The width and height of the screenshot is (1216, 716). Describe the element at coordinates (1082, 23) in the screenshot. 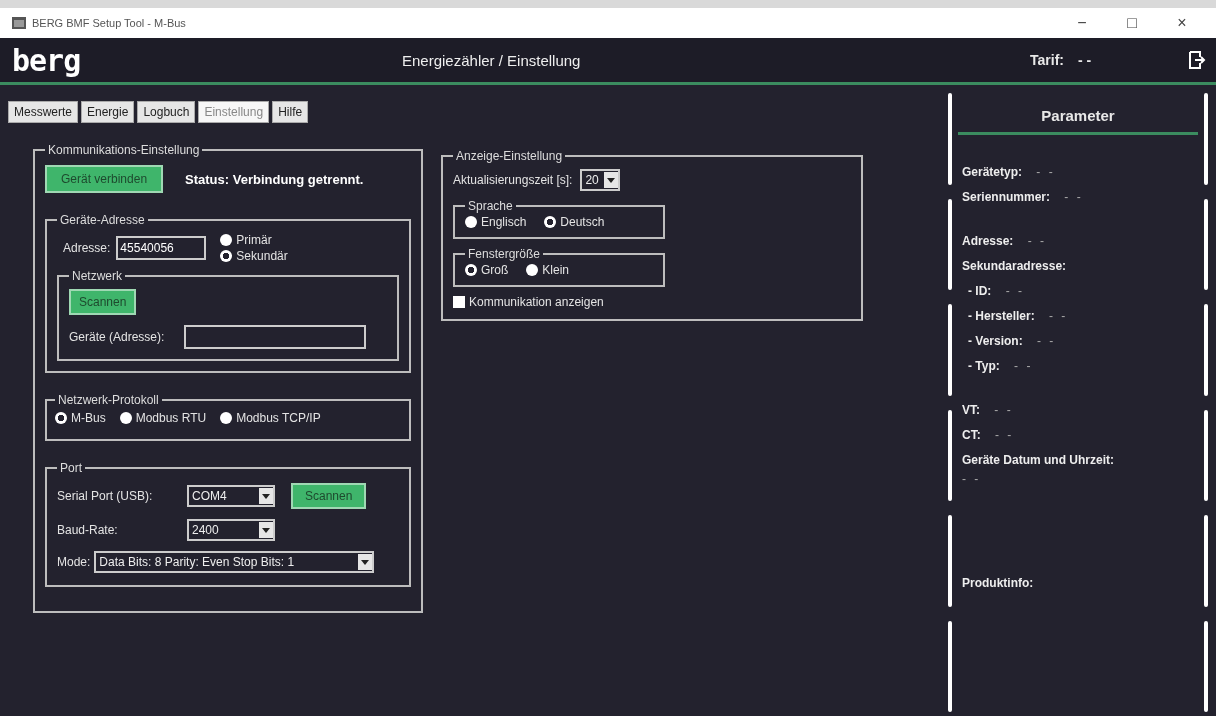

I see `window-control: −` at that location.